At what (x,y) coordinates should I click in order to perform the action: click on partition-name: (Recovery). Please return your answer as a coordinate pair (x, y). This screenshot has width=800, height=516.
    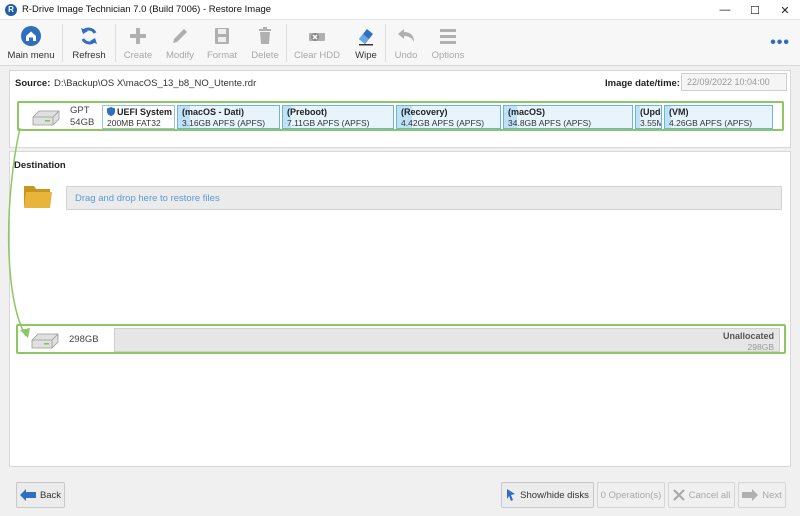
    Looking at the image, I should click on (424, 112).